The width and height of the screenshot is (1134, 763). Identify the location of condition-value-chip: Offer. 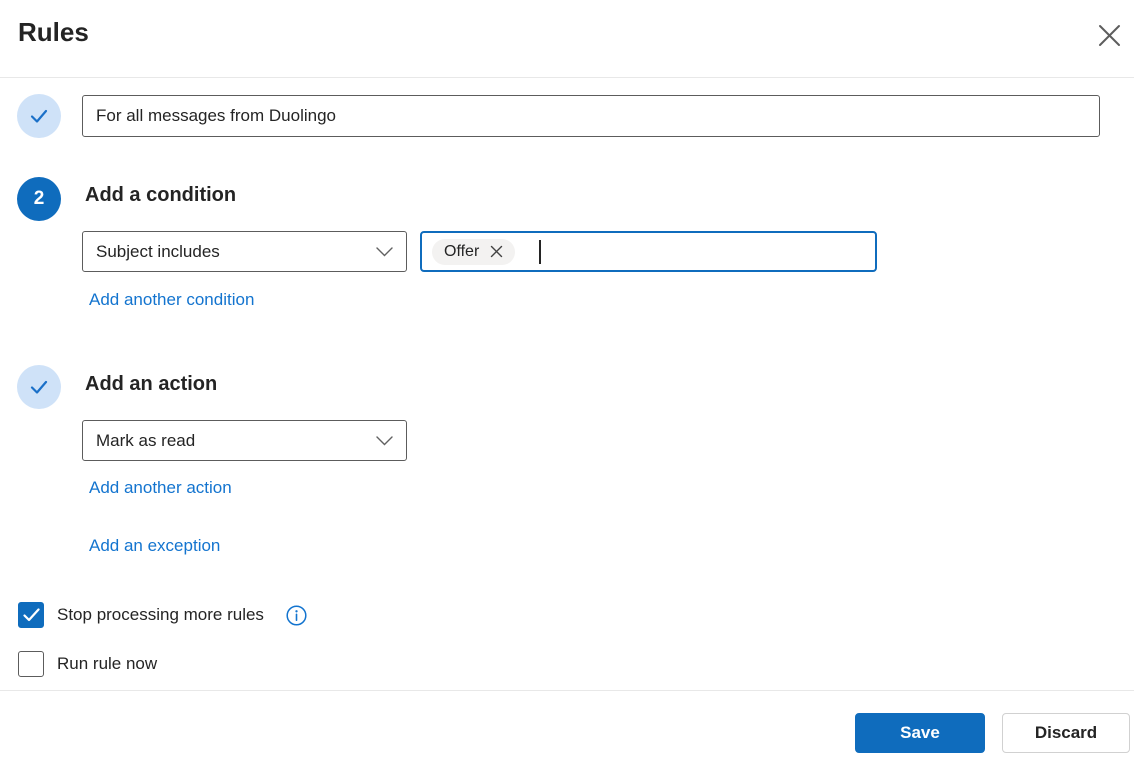
(474, 251).